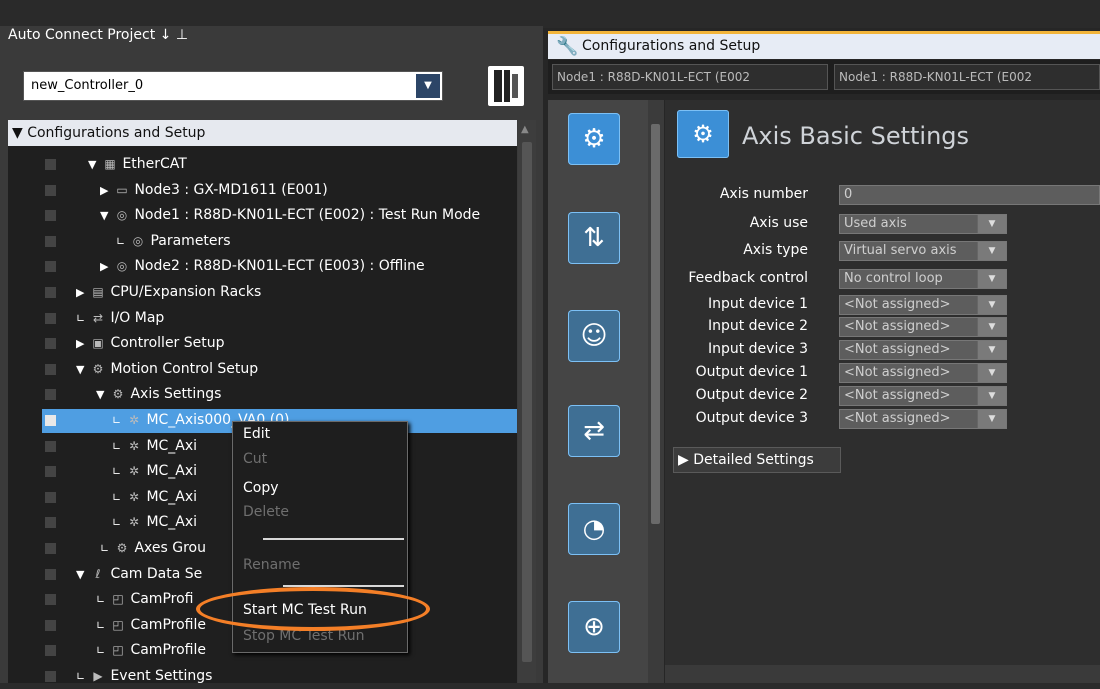 Image resolution: width=1100 pixels, height=689 pixels. What do you see at coordinates (158, 394) in the screenshot?
I see `tree-item: ▼ ⚙ Axis Settings` at bounding box center [158, 394].